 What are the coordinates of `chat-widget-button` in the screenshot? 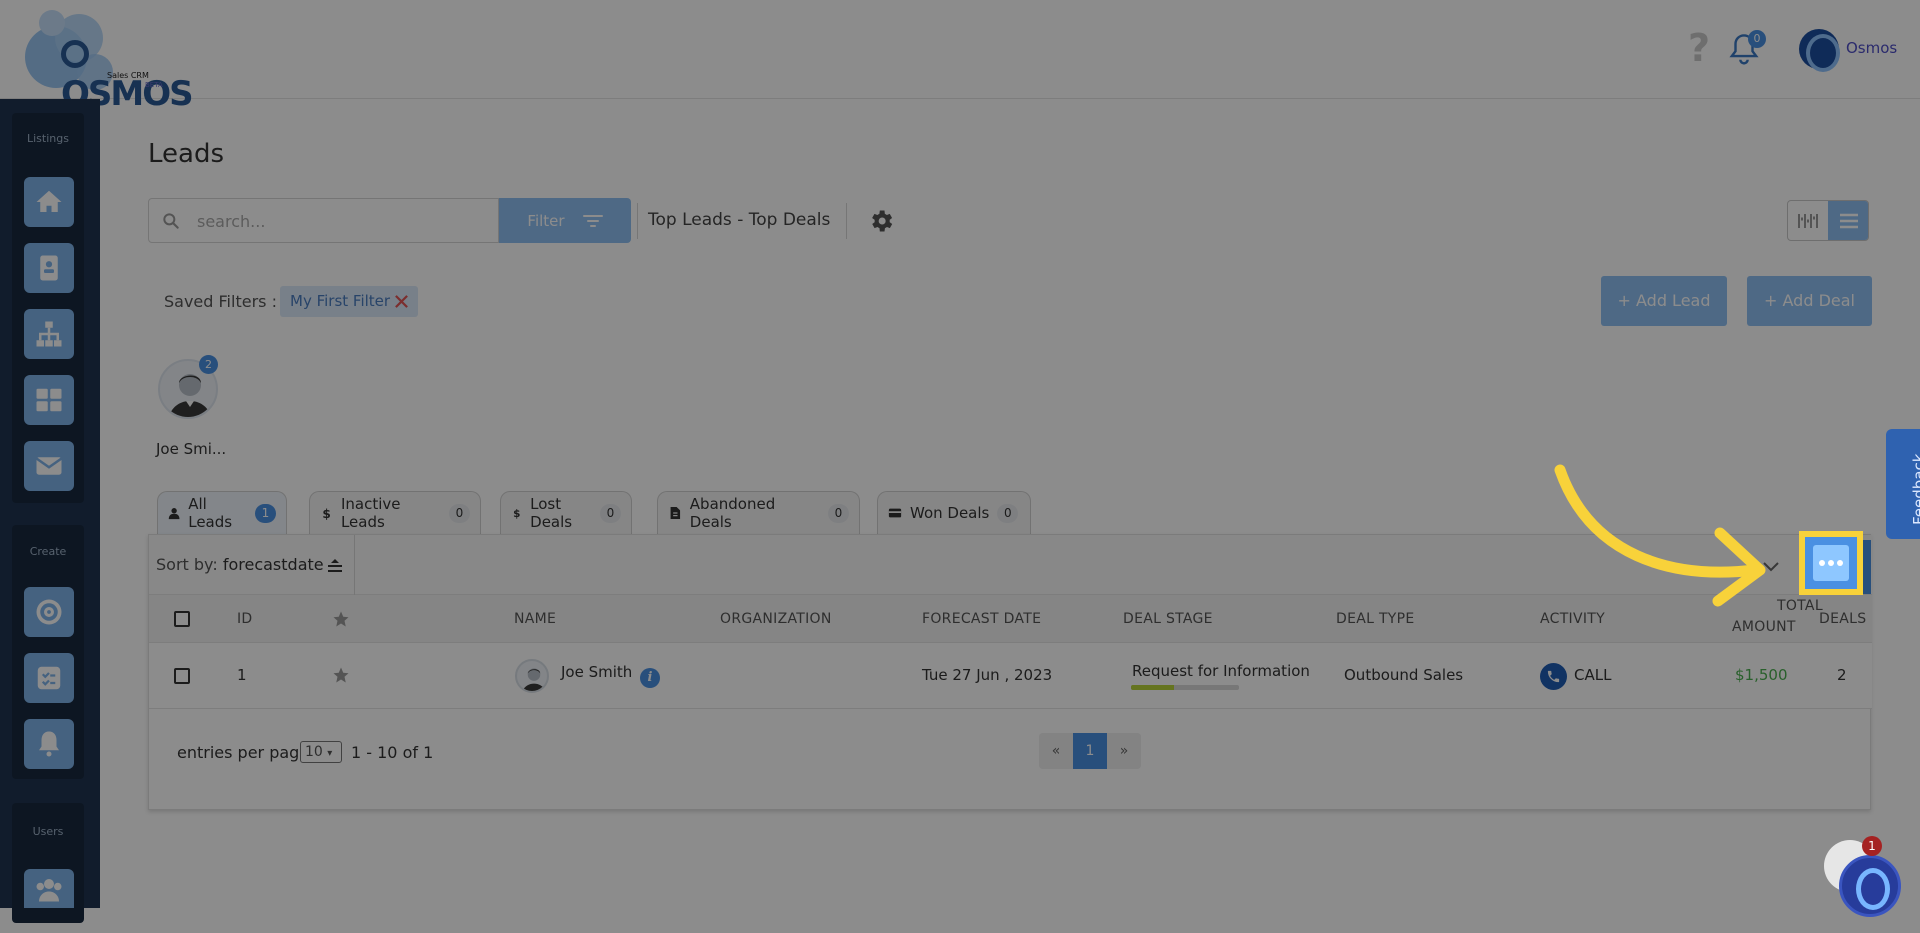 It's located at (1870, 886).